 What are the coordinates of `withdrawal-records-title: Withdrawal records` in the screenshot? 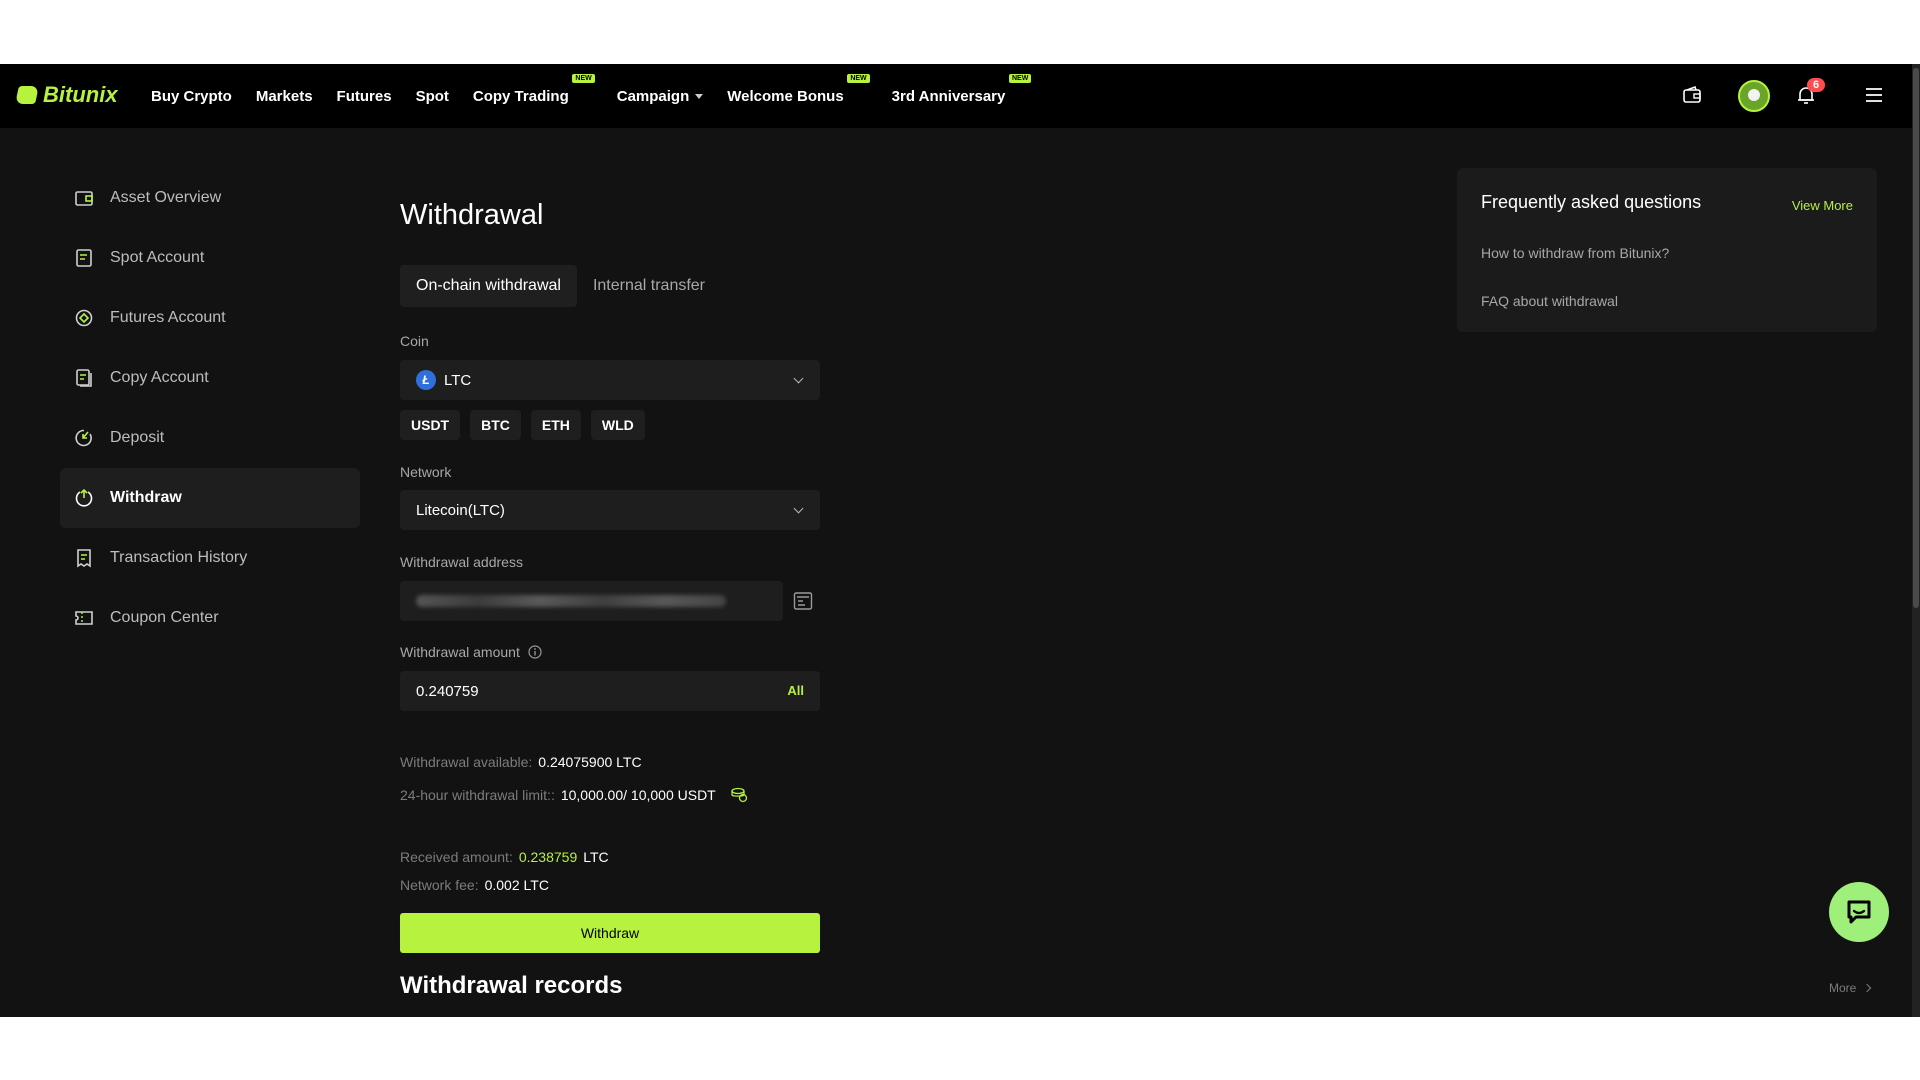 It's located at (511, 985).